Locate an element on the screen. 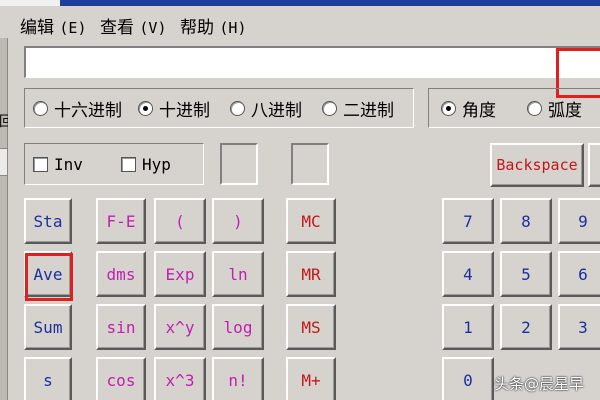  clear-entry-button-partial is located at coordinates (594, 165).